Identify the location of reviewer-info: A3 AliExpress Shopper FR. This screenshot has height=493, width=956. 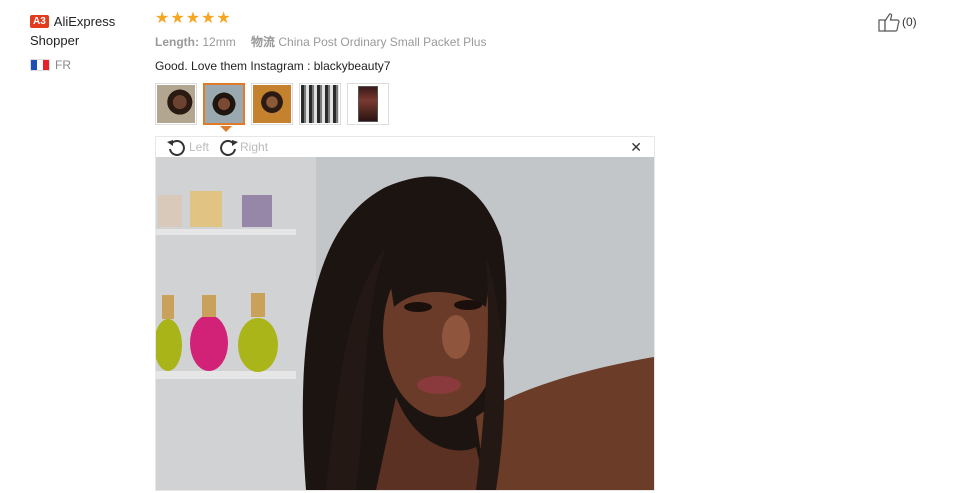
(90, 42).